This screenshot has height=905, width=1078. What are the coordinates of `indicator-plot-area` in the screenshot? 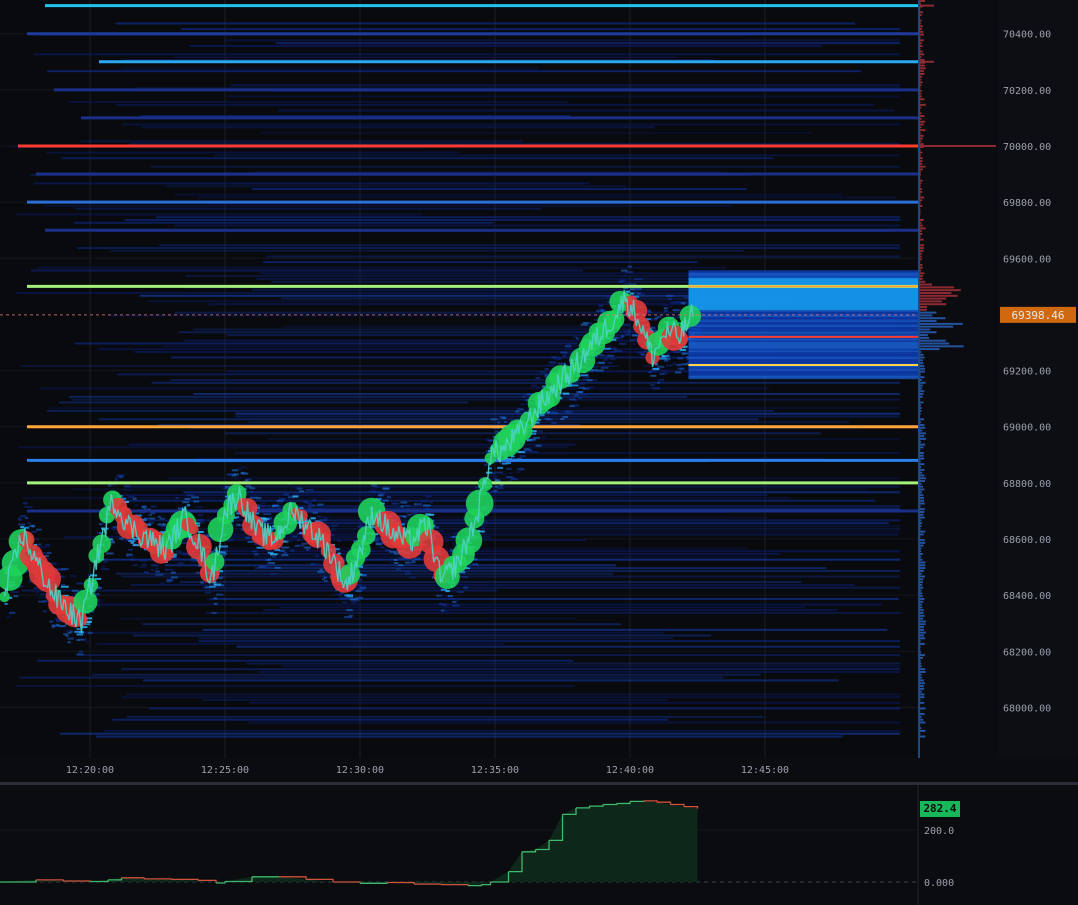 It's located at (459, 845).